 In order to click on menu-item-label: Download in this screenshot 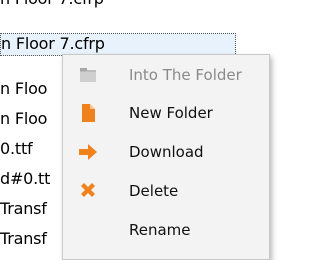, I will do `click(166, 152)`.